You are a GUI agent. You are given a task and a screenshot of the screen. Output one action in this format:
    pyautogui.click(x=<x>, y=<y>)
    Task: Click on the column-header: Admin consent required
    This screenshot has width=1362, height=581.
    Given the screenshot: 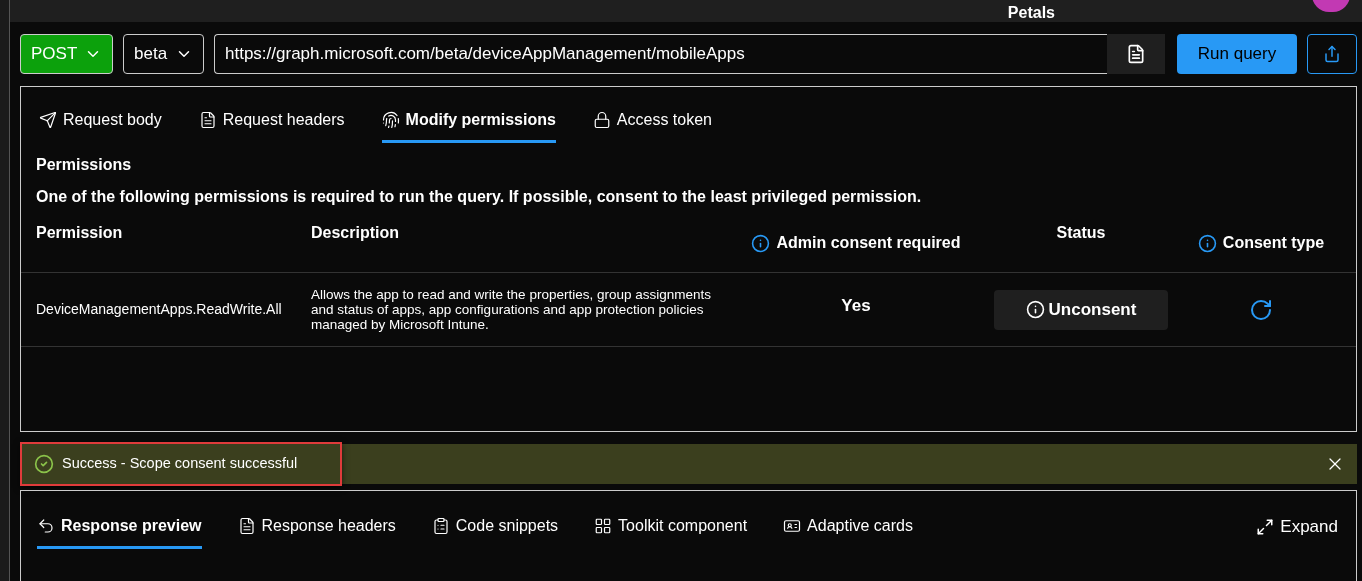 What is the action you would take?
    pyautogui.click(x=868, y=243)
    